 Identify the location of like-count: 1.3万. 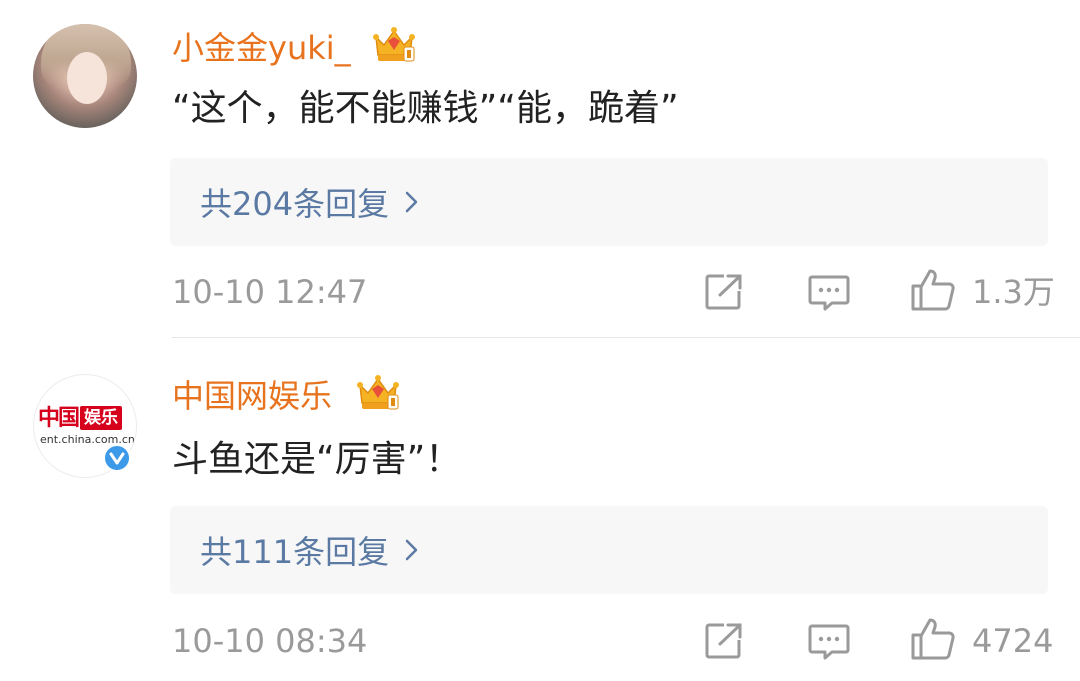
(1013, 292).